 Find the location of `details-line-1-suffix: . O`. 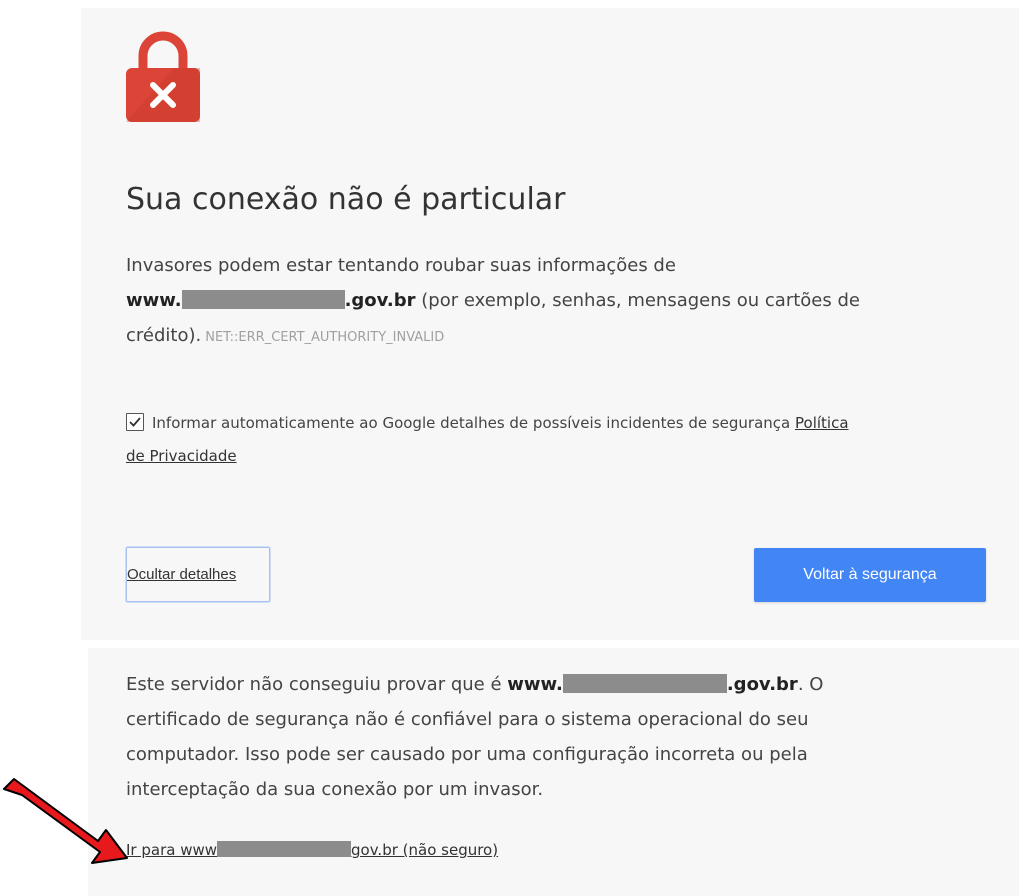

details-line-1-suffix: . O is located at coordinates (810, 684).